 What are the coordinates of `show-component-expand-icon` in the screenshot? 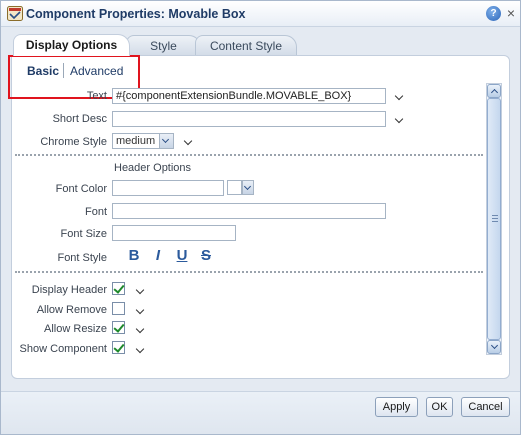 It's located at (141, 349).